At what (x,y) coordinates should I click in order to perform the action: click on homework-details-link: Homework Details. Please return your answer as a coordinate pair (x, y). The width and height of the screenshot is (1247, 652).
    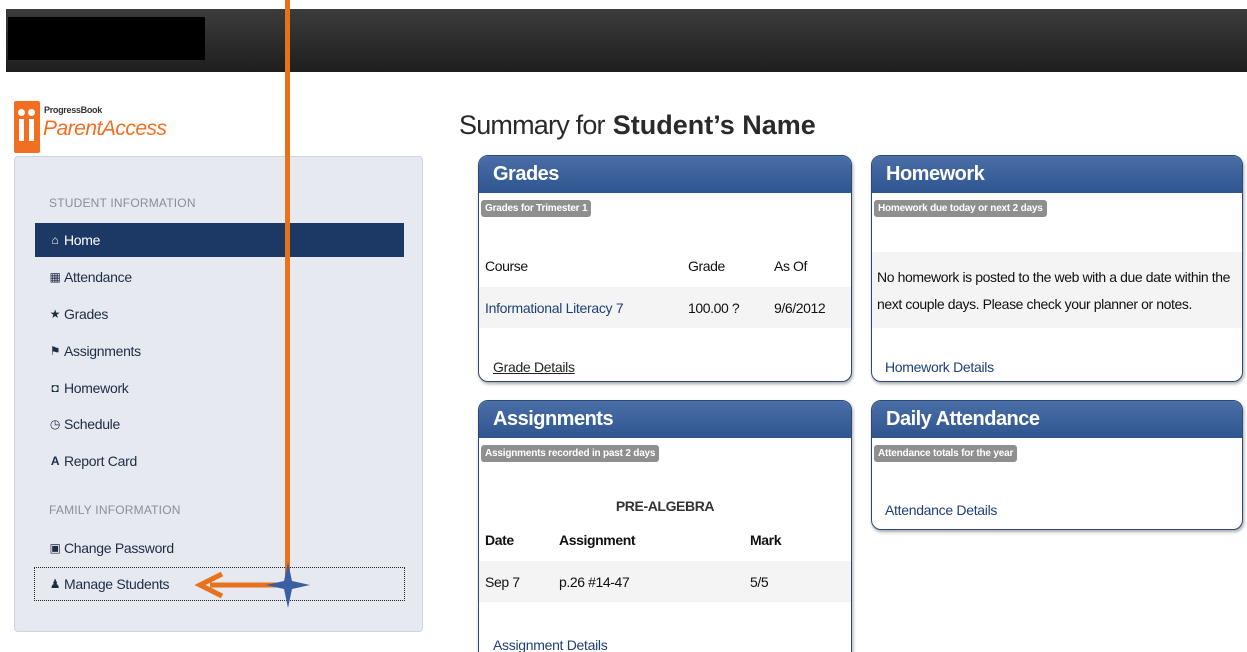
    Looking at the image, I should click on (939, 367).